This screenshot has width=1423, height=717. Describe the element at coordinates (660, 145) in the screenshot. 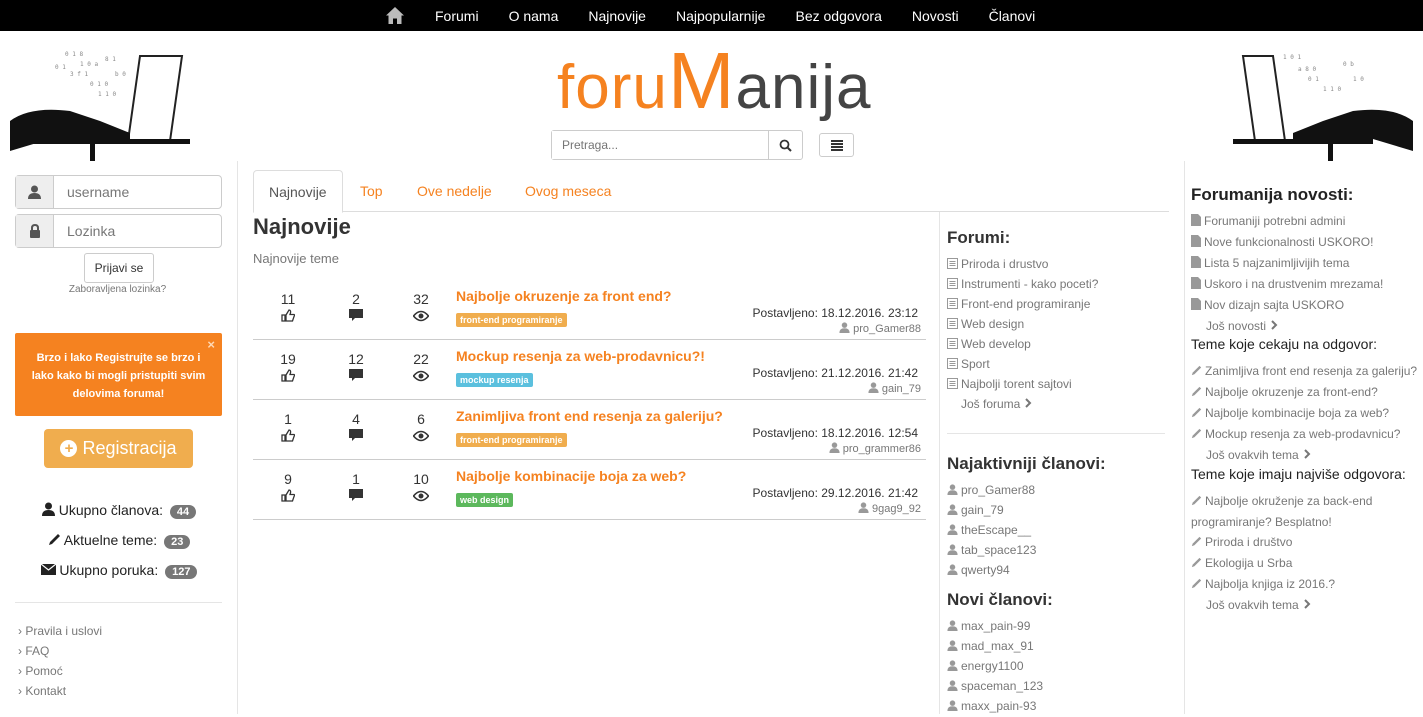

I see `search-input` at that location.